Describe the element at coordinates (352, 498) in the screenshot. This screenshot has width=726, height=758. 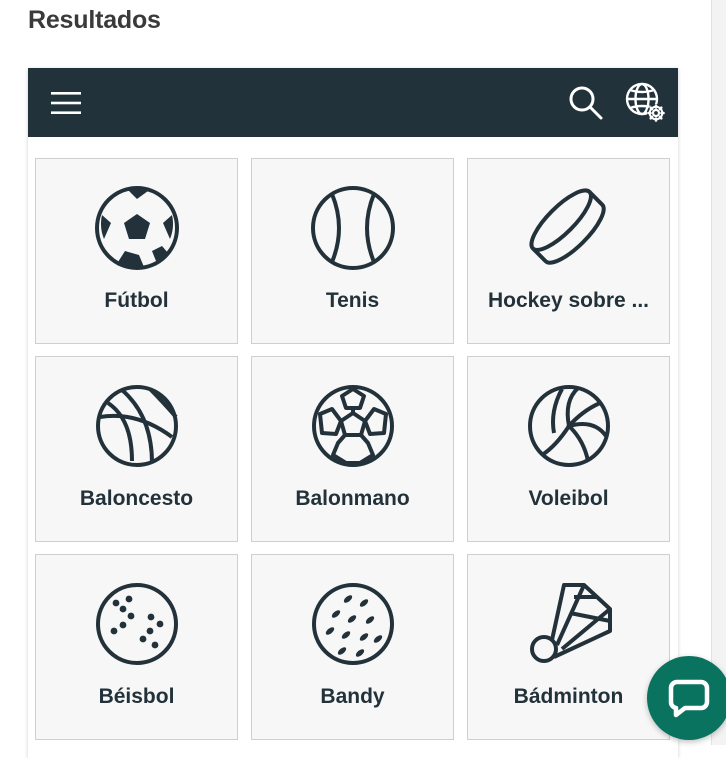
I see `sport-label: Balonmano` at that location.